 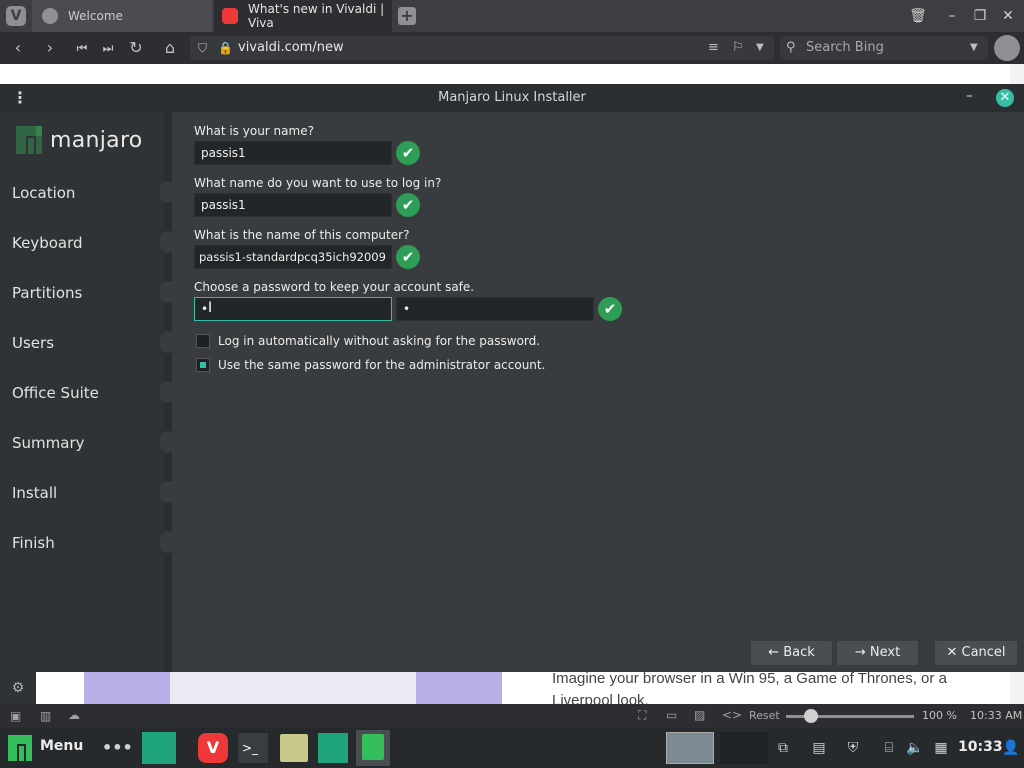 I want to click on image-icon: ▨, so click(x=699, y=715).